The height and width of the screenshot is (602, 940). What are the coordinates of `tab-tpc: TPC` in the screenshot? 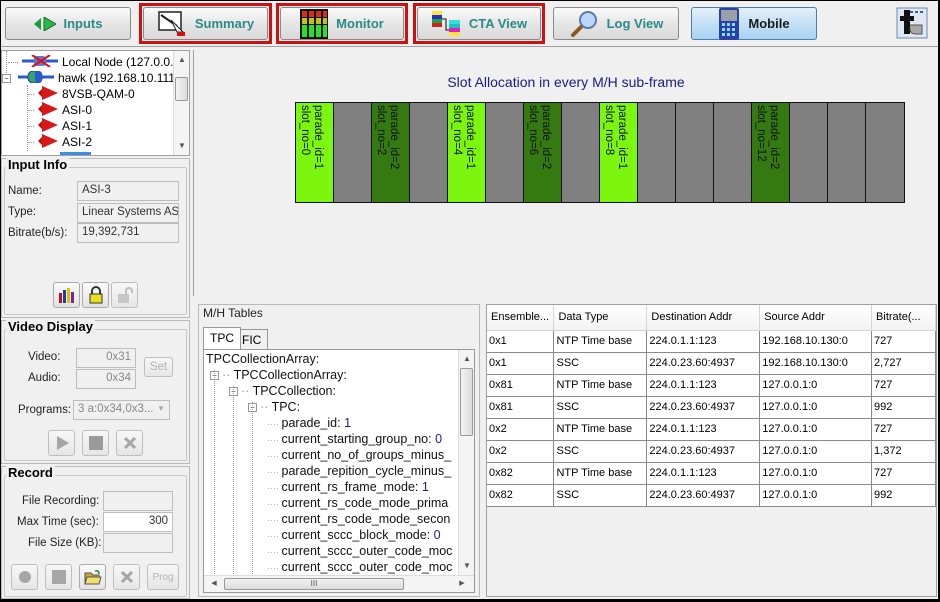 It's located at (222, 338).